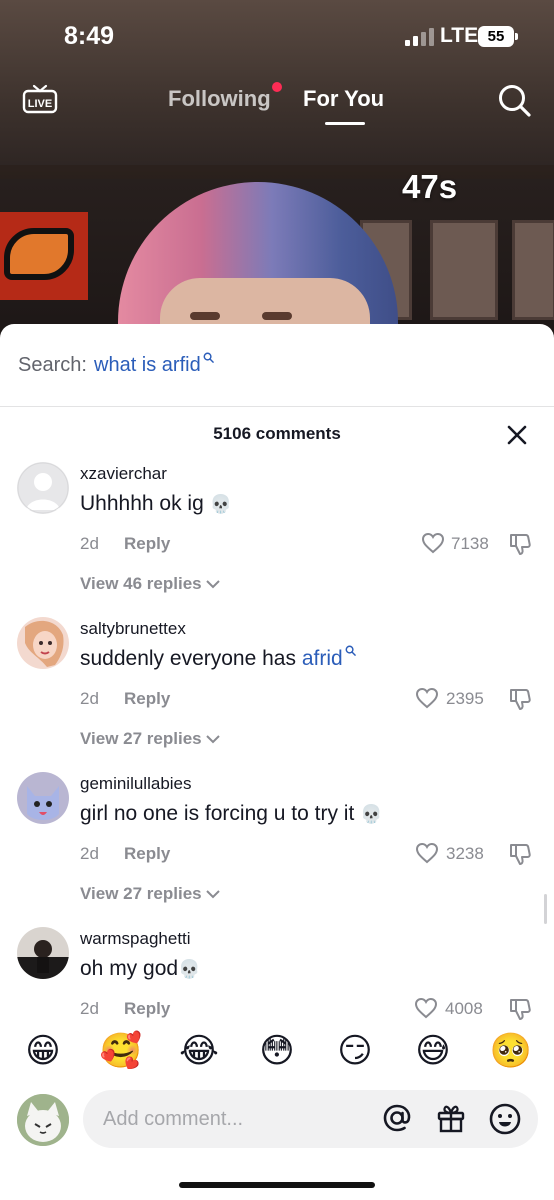 This screenshot has height=1200, width=554. Describe the element at coordinates (277, 172) in the screenshot. I see `video-shelf` at that location.